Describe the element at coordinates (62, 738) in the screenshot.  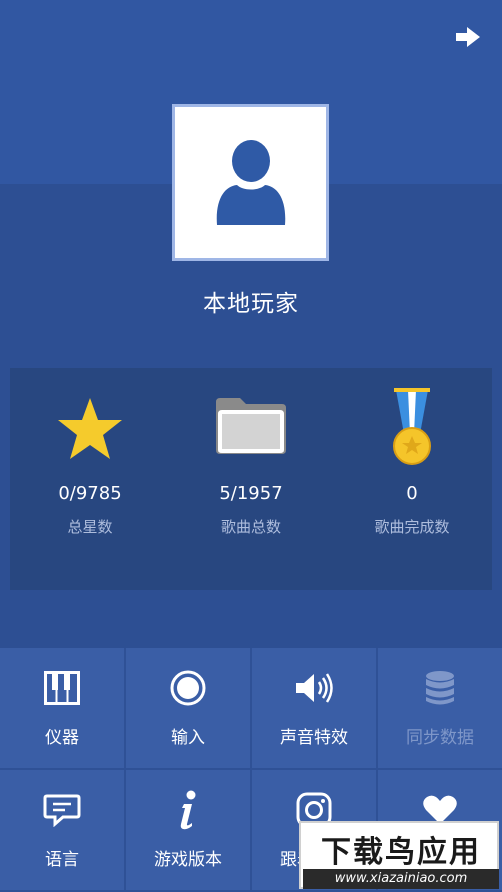
I see `instrument-label: 仪器` at that location.